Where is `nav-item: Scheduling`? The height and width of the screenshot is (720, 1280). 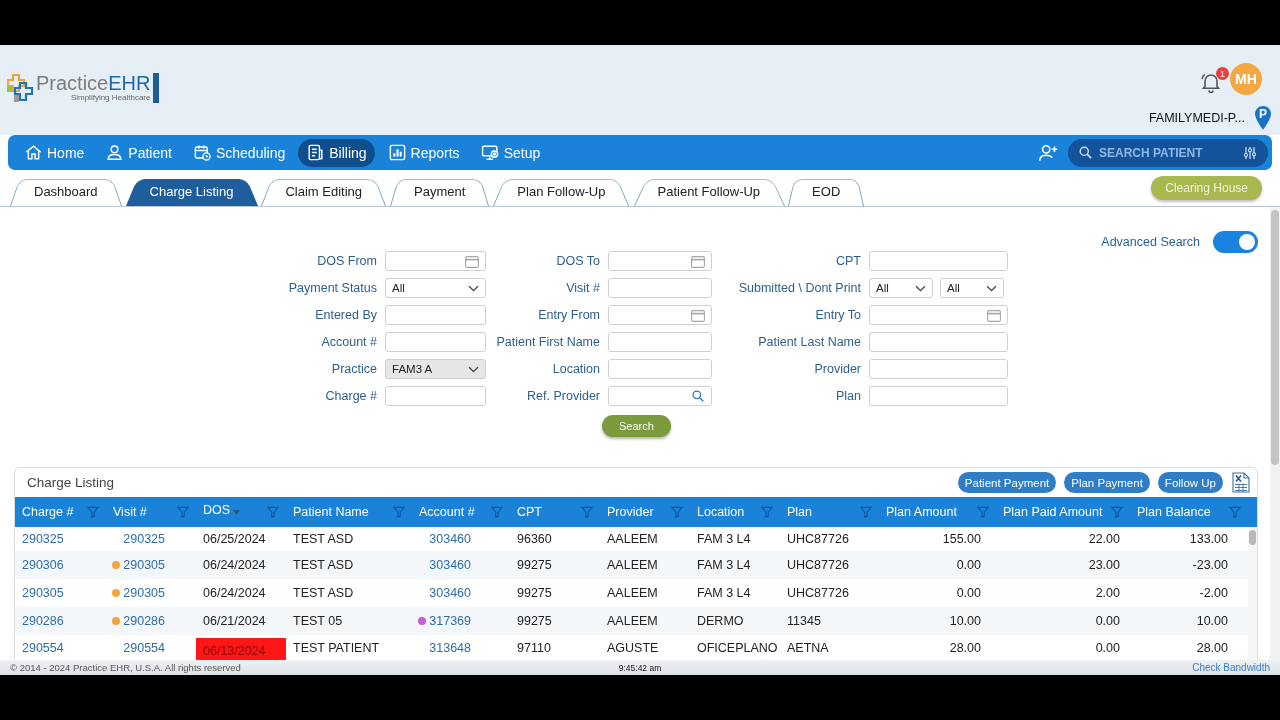 nav-item: Scheduling is located at coordinates (239, 152).